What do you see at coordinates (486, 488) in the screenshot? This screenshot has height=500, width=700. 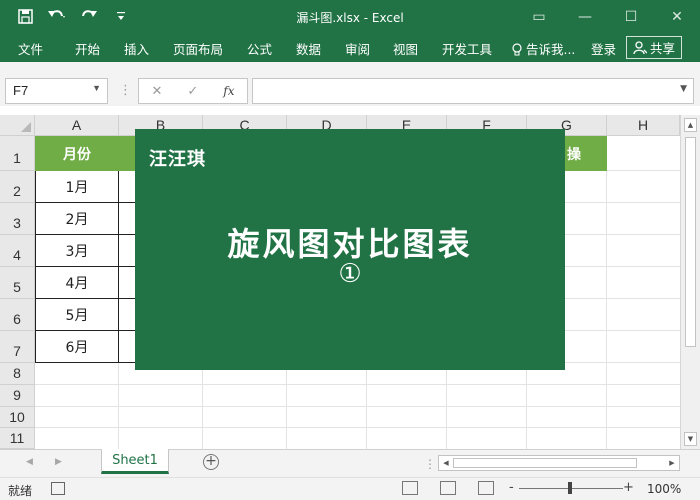 I see `page-break-view-icon` at bounding box center [486, 488].